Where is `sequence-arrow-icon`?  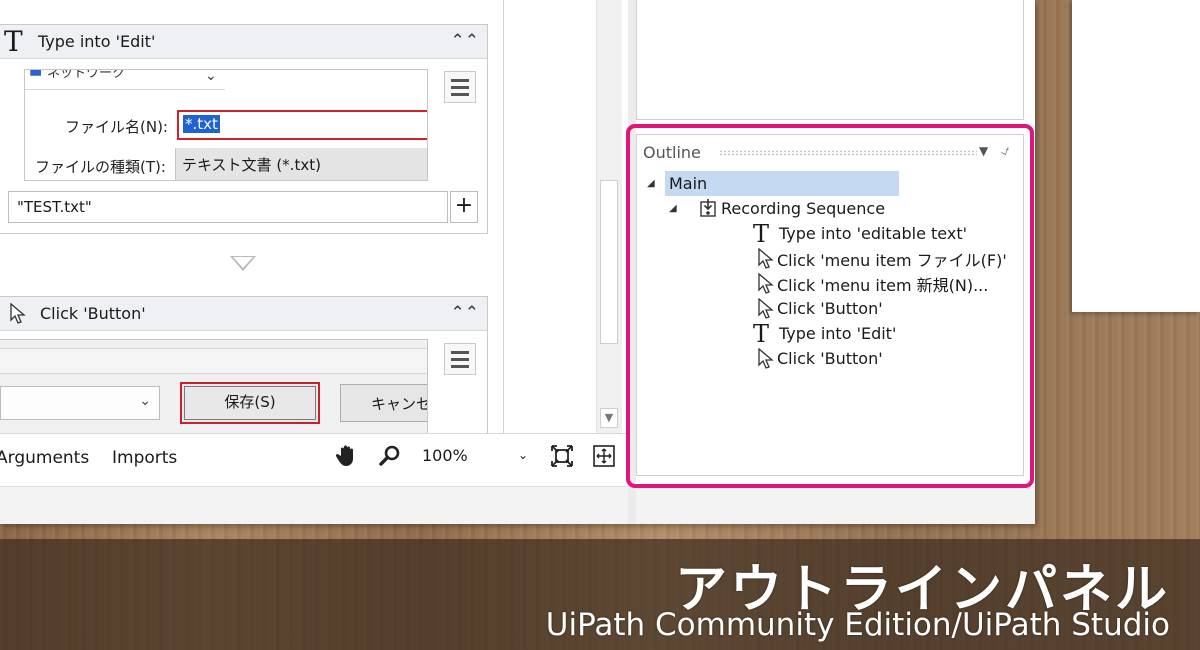 sequence-arrow-icon is located at coordinates (243, 263).